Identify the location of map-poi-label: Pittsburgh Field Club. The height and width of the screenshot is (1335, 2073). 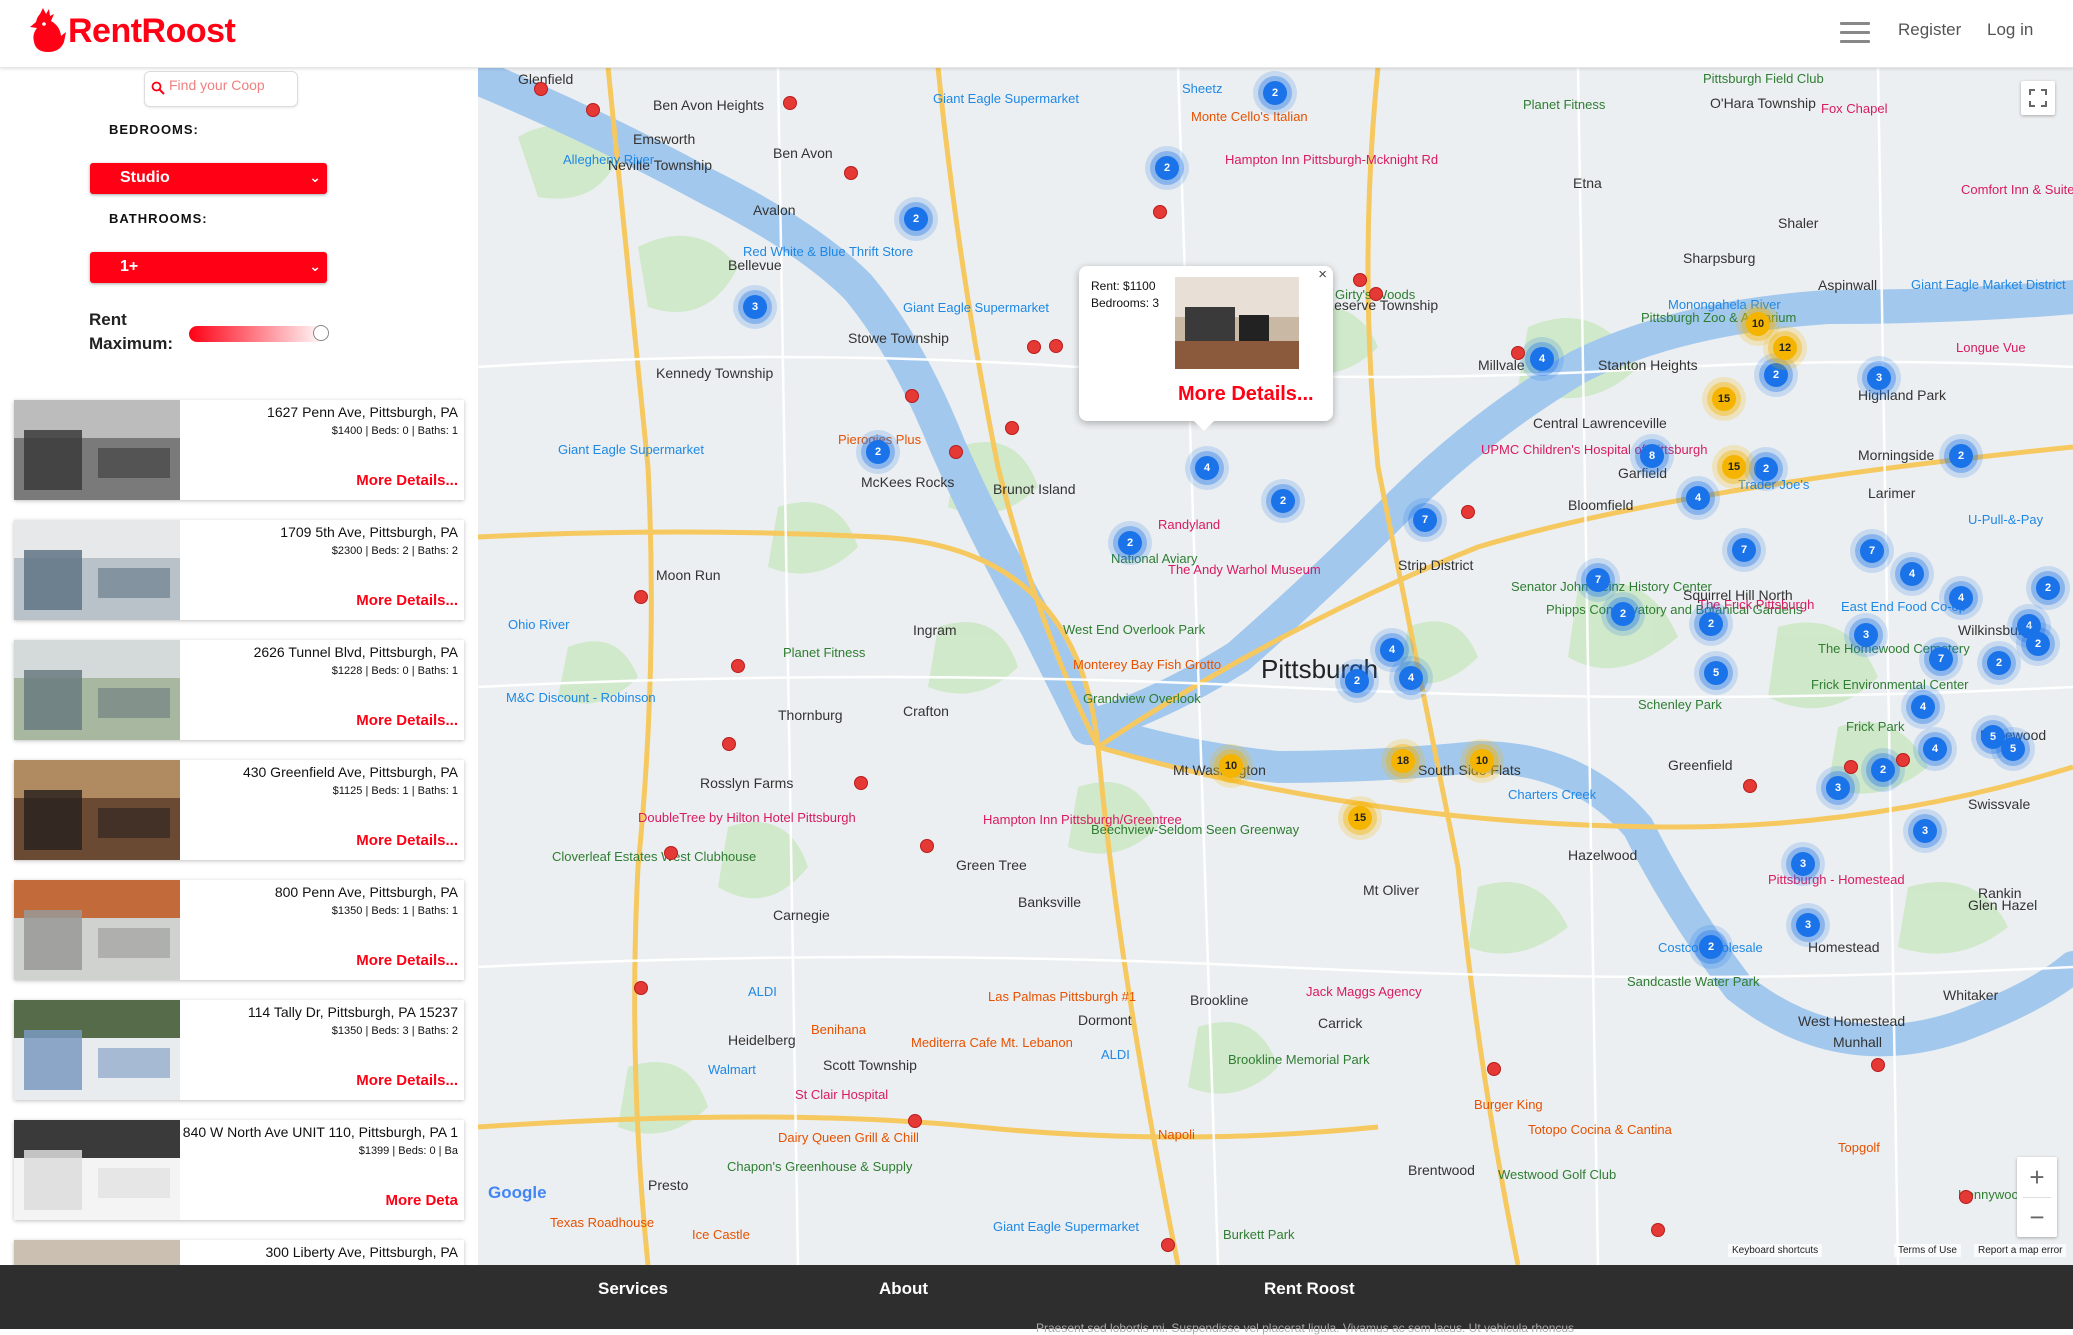
(1763, 78).